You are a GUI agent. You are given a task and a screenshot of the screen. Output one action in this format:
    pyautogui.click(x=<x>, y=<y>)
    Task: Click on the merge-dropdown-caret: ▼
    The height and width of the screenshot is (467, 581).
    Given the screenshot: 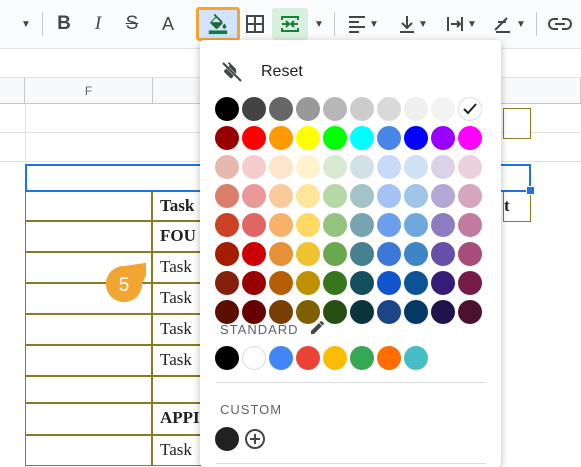 What is the action you would take?
    pyautogui.click(x=318, y=24)
    